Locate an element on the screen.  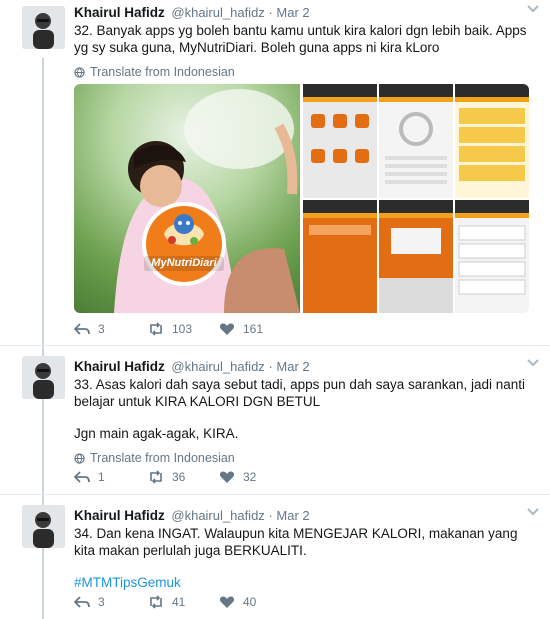
reply-button: 1 is located at coordinates (111, 477).